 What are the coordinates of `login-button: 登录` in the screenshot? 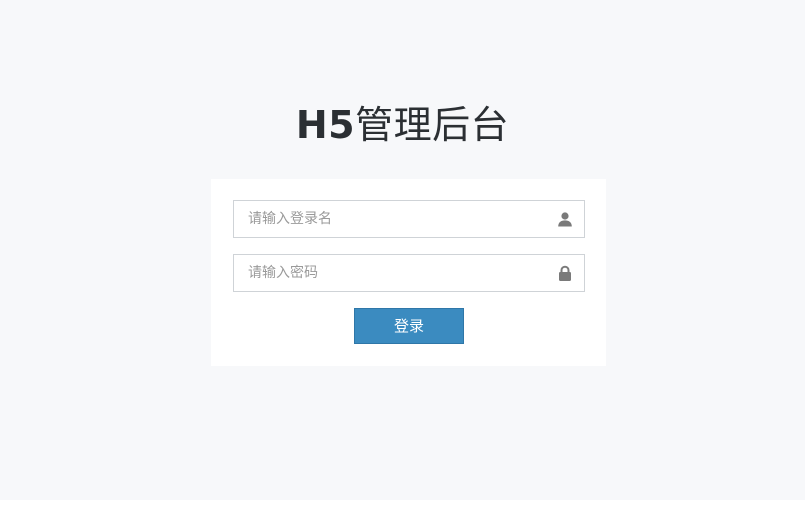 It's located at (409, 326).